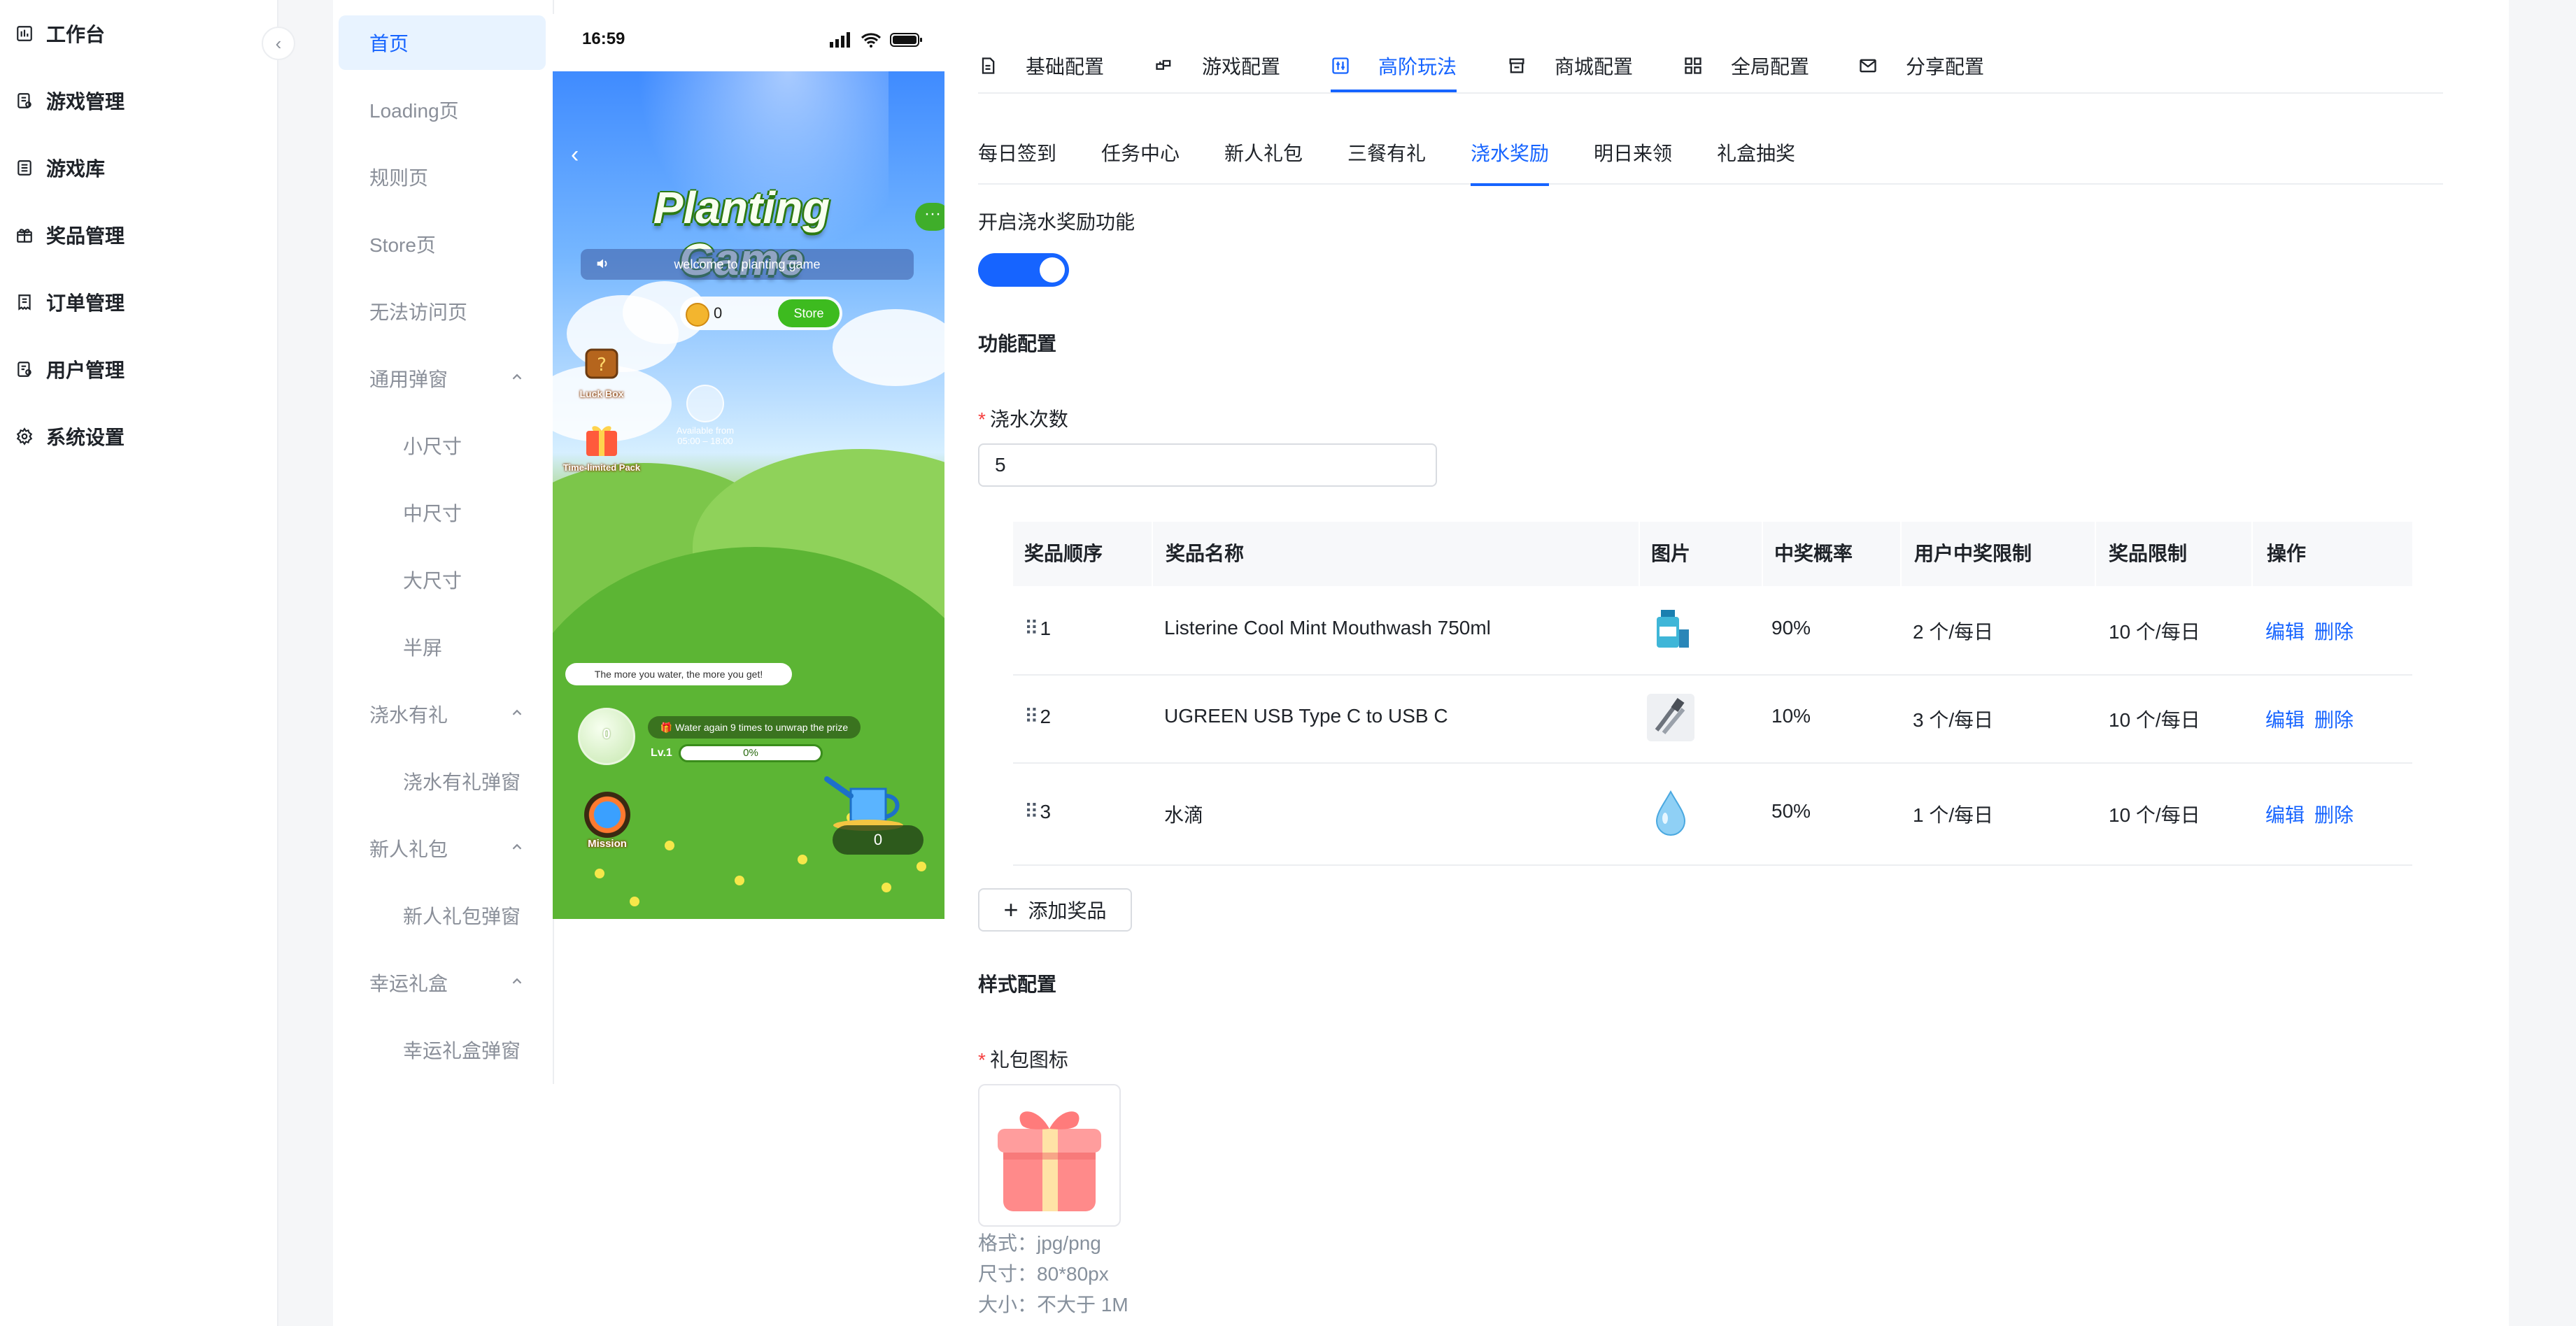 The image size is (2576, 1326). What do you see at coordinates (60, 168) in the screenshot?
I see `sidebar-item-game-library: 游戏库` at bounding box center [60, 168].